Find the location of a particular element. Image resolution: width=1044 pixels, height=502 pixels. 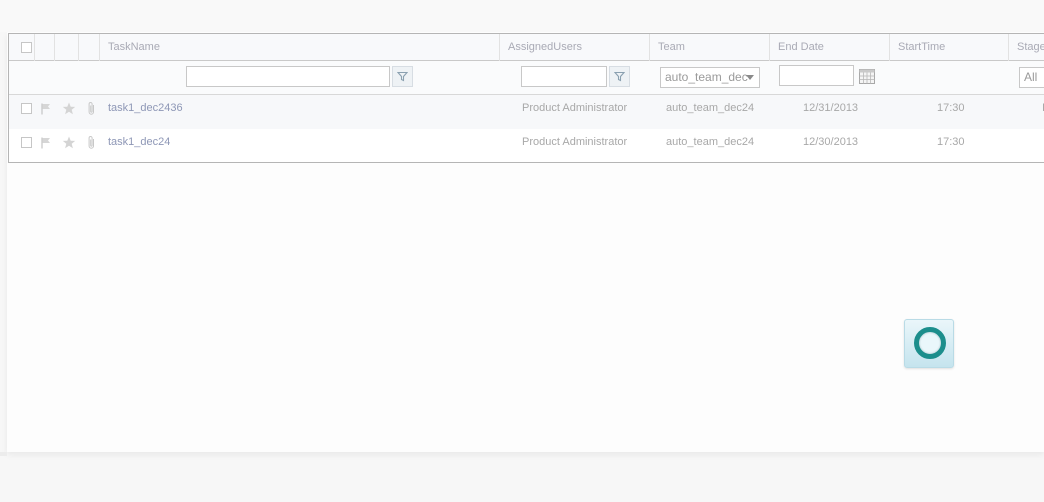

chevron-down-icon is located at coordinates (750, 77).